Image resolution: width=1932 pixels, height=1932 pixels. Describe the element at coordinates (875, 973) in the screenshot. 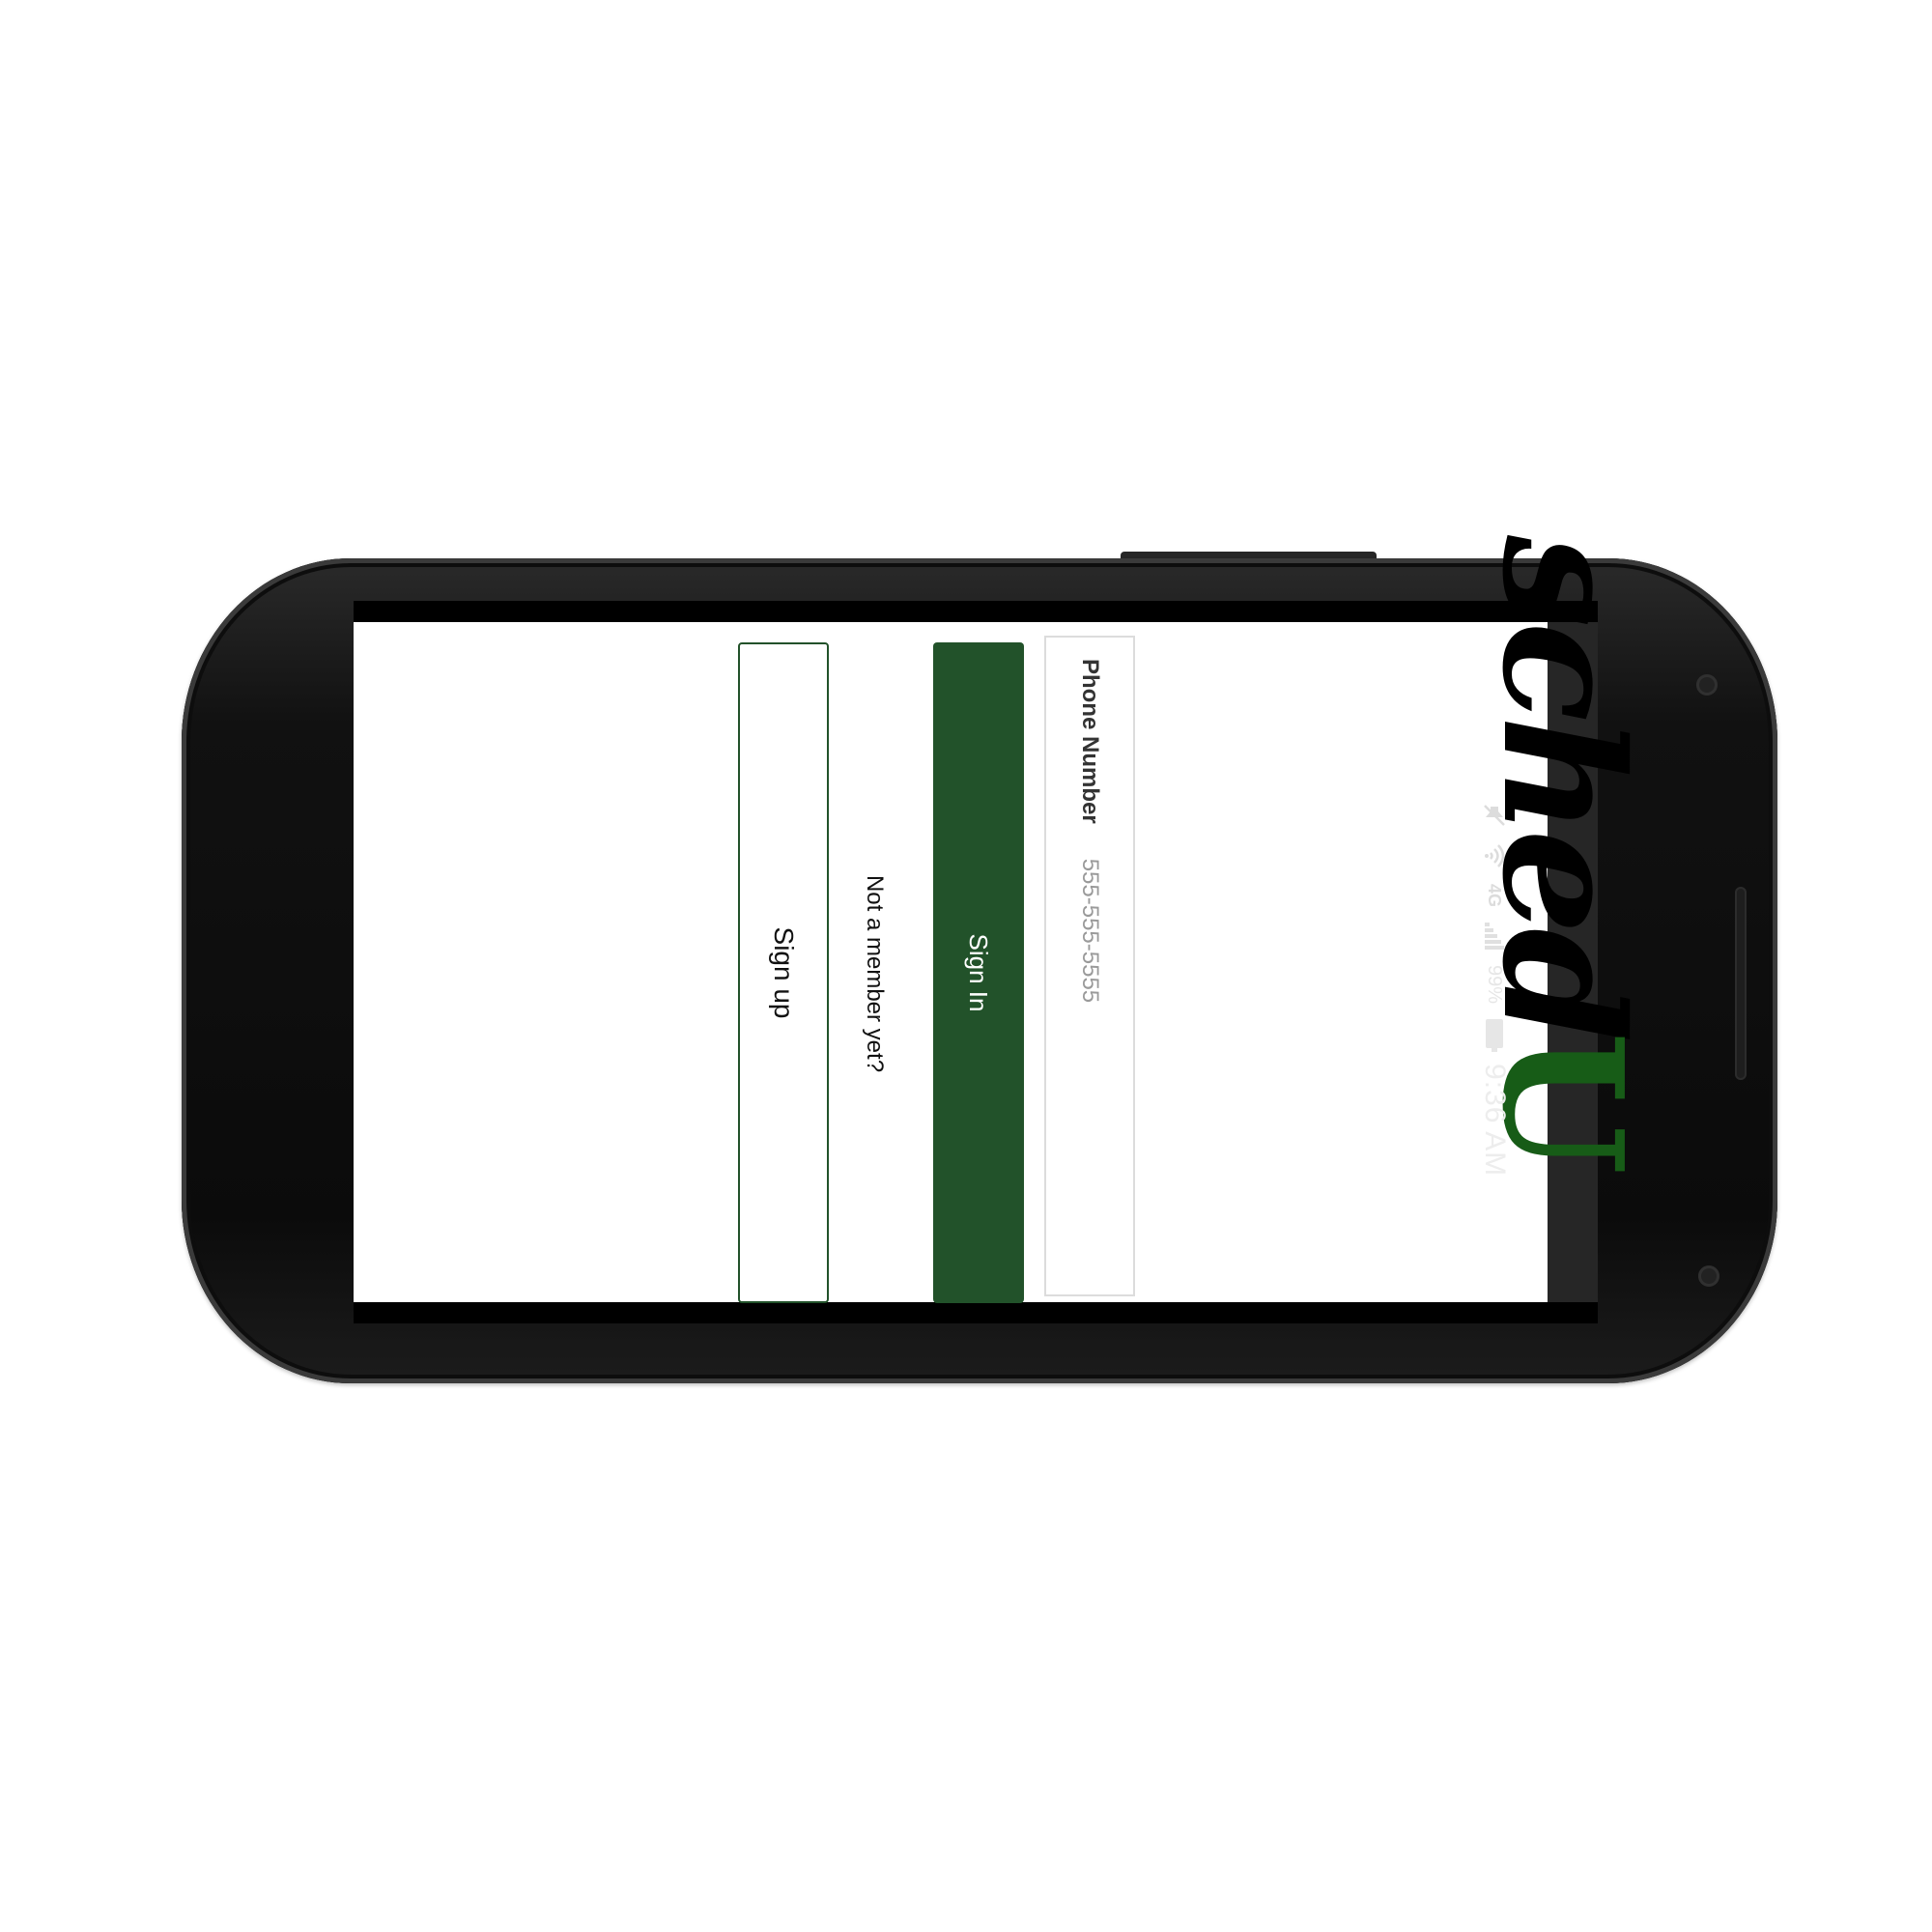

I see `member-prompt: Not a member yet?` at that location.